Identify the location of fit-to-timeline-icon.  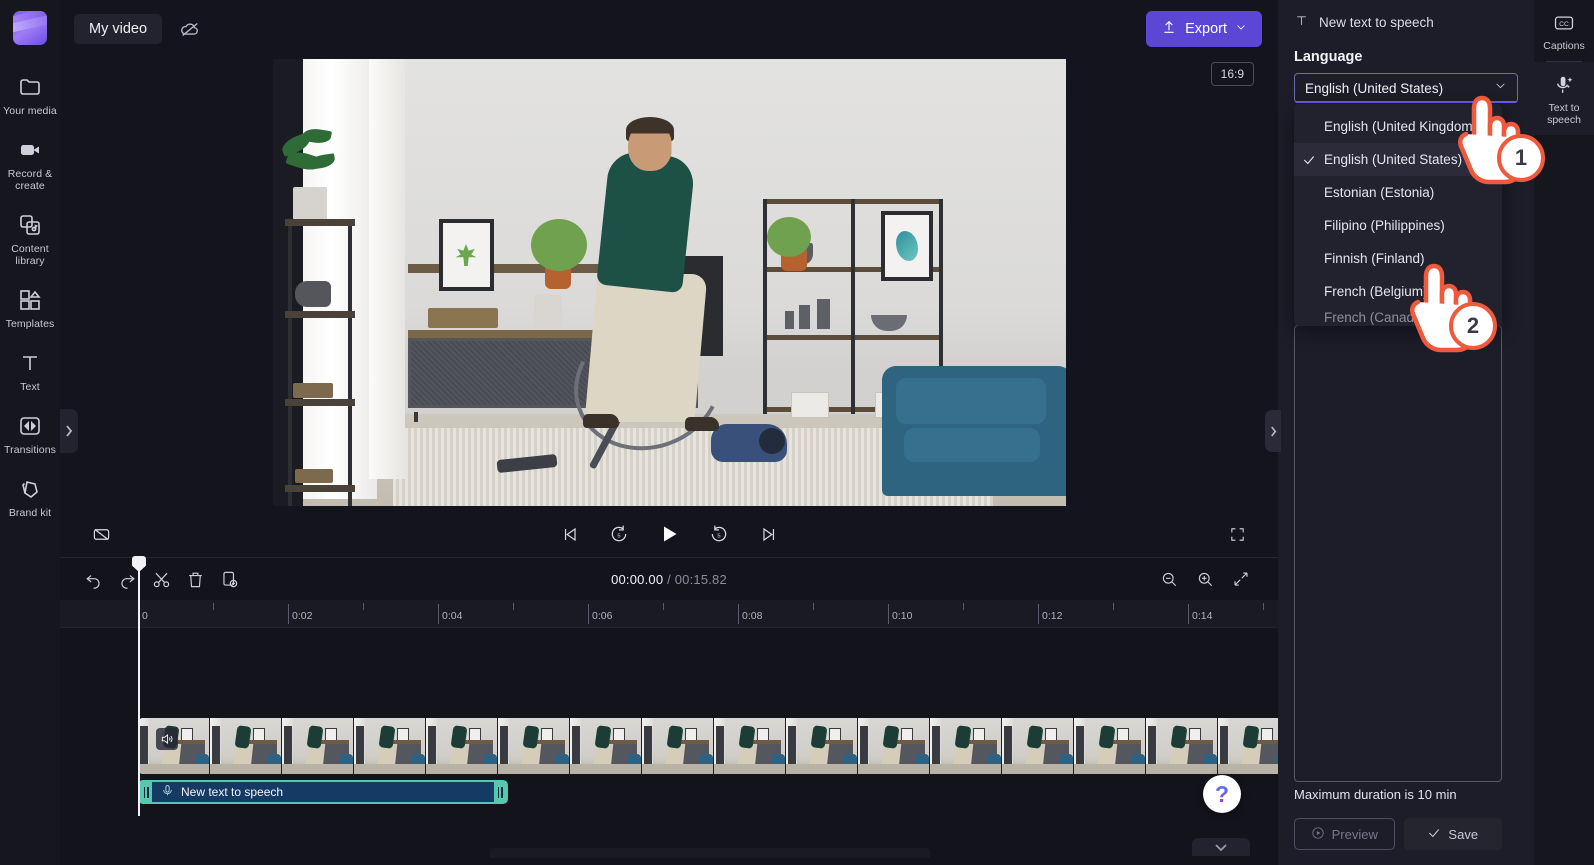
(1241, 579).